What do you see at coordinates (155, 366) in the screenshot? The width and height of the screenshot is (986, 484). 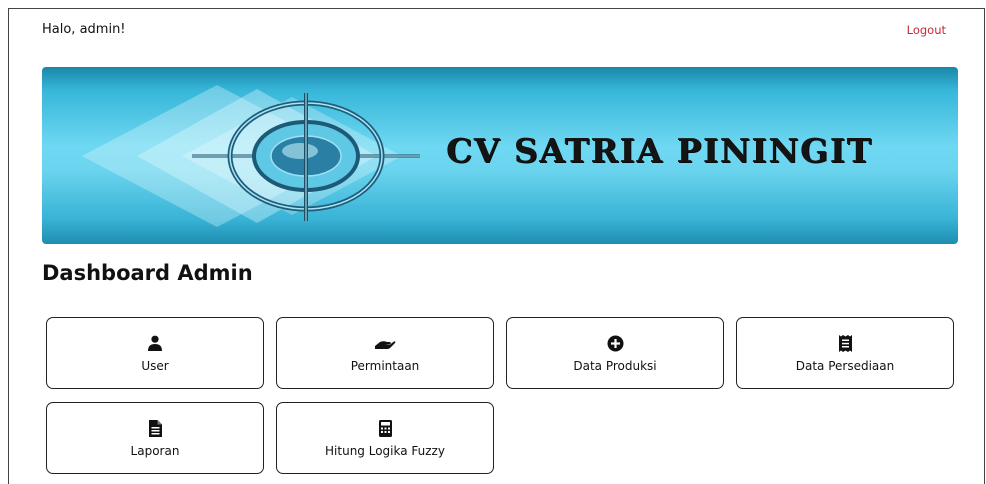 I see `menu-card-label: User` at bounding box center [155, 366].